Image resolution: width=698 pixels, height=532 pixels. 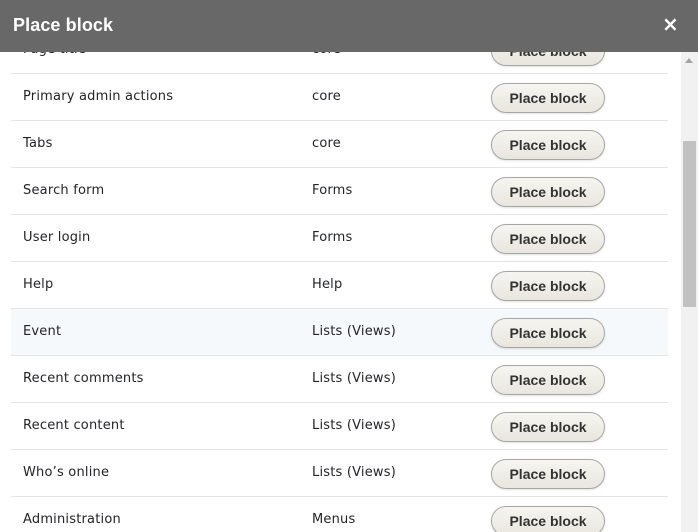 I want to click on block-name: Search form, so click(x=64, y=190).